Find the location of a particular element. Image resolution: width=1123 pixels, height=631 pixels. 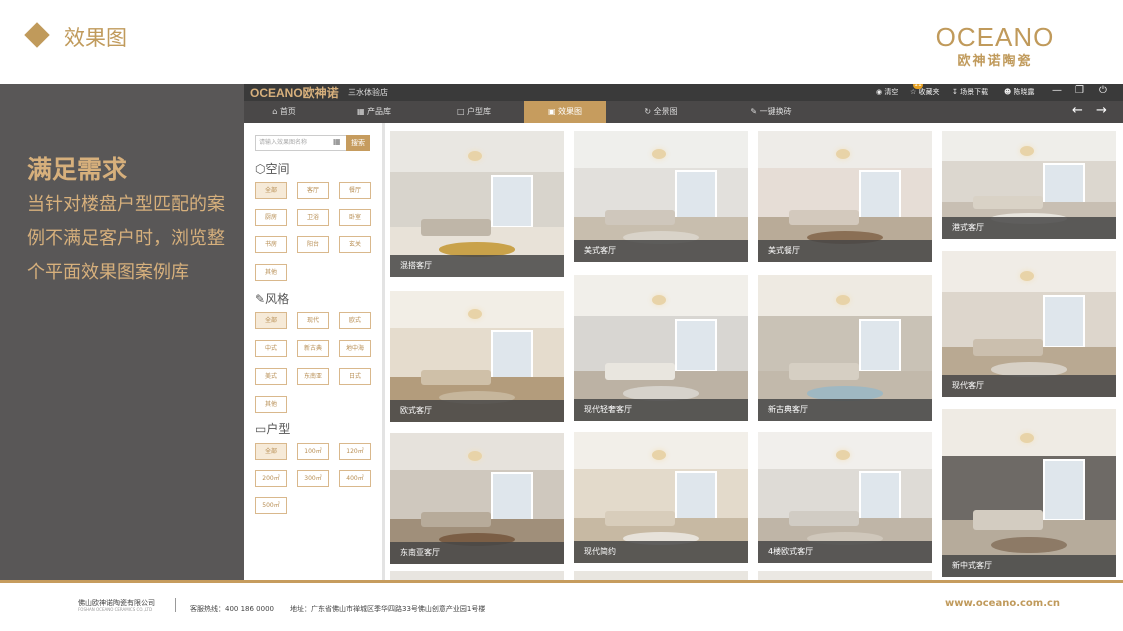

search-button: 搜索 is located at coordinates (358, 143).